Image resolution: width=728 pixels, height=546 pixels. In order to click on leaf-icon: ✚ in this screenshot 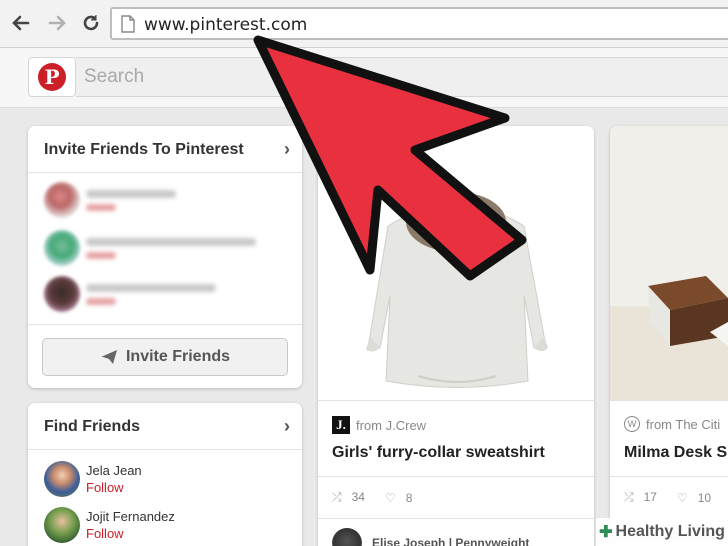, I will do `click(606, 532)`.